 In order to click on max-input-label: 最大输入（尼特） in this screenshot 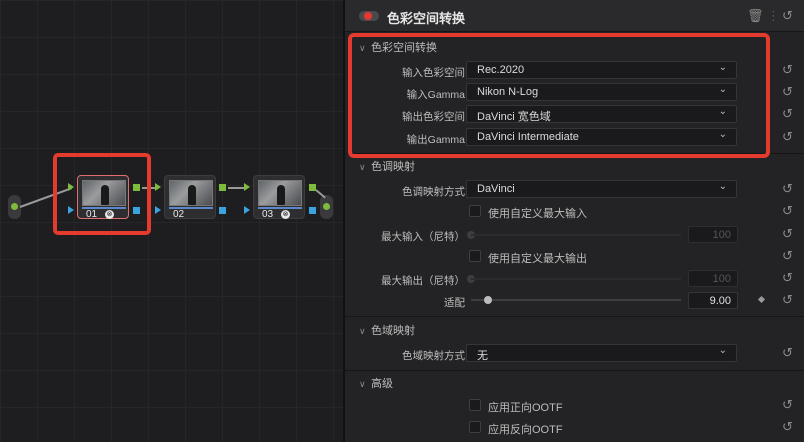, I will do `click(423, 237)`.